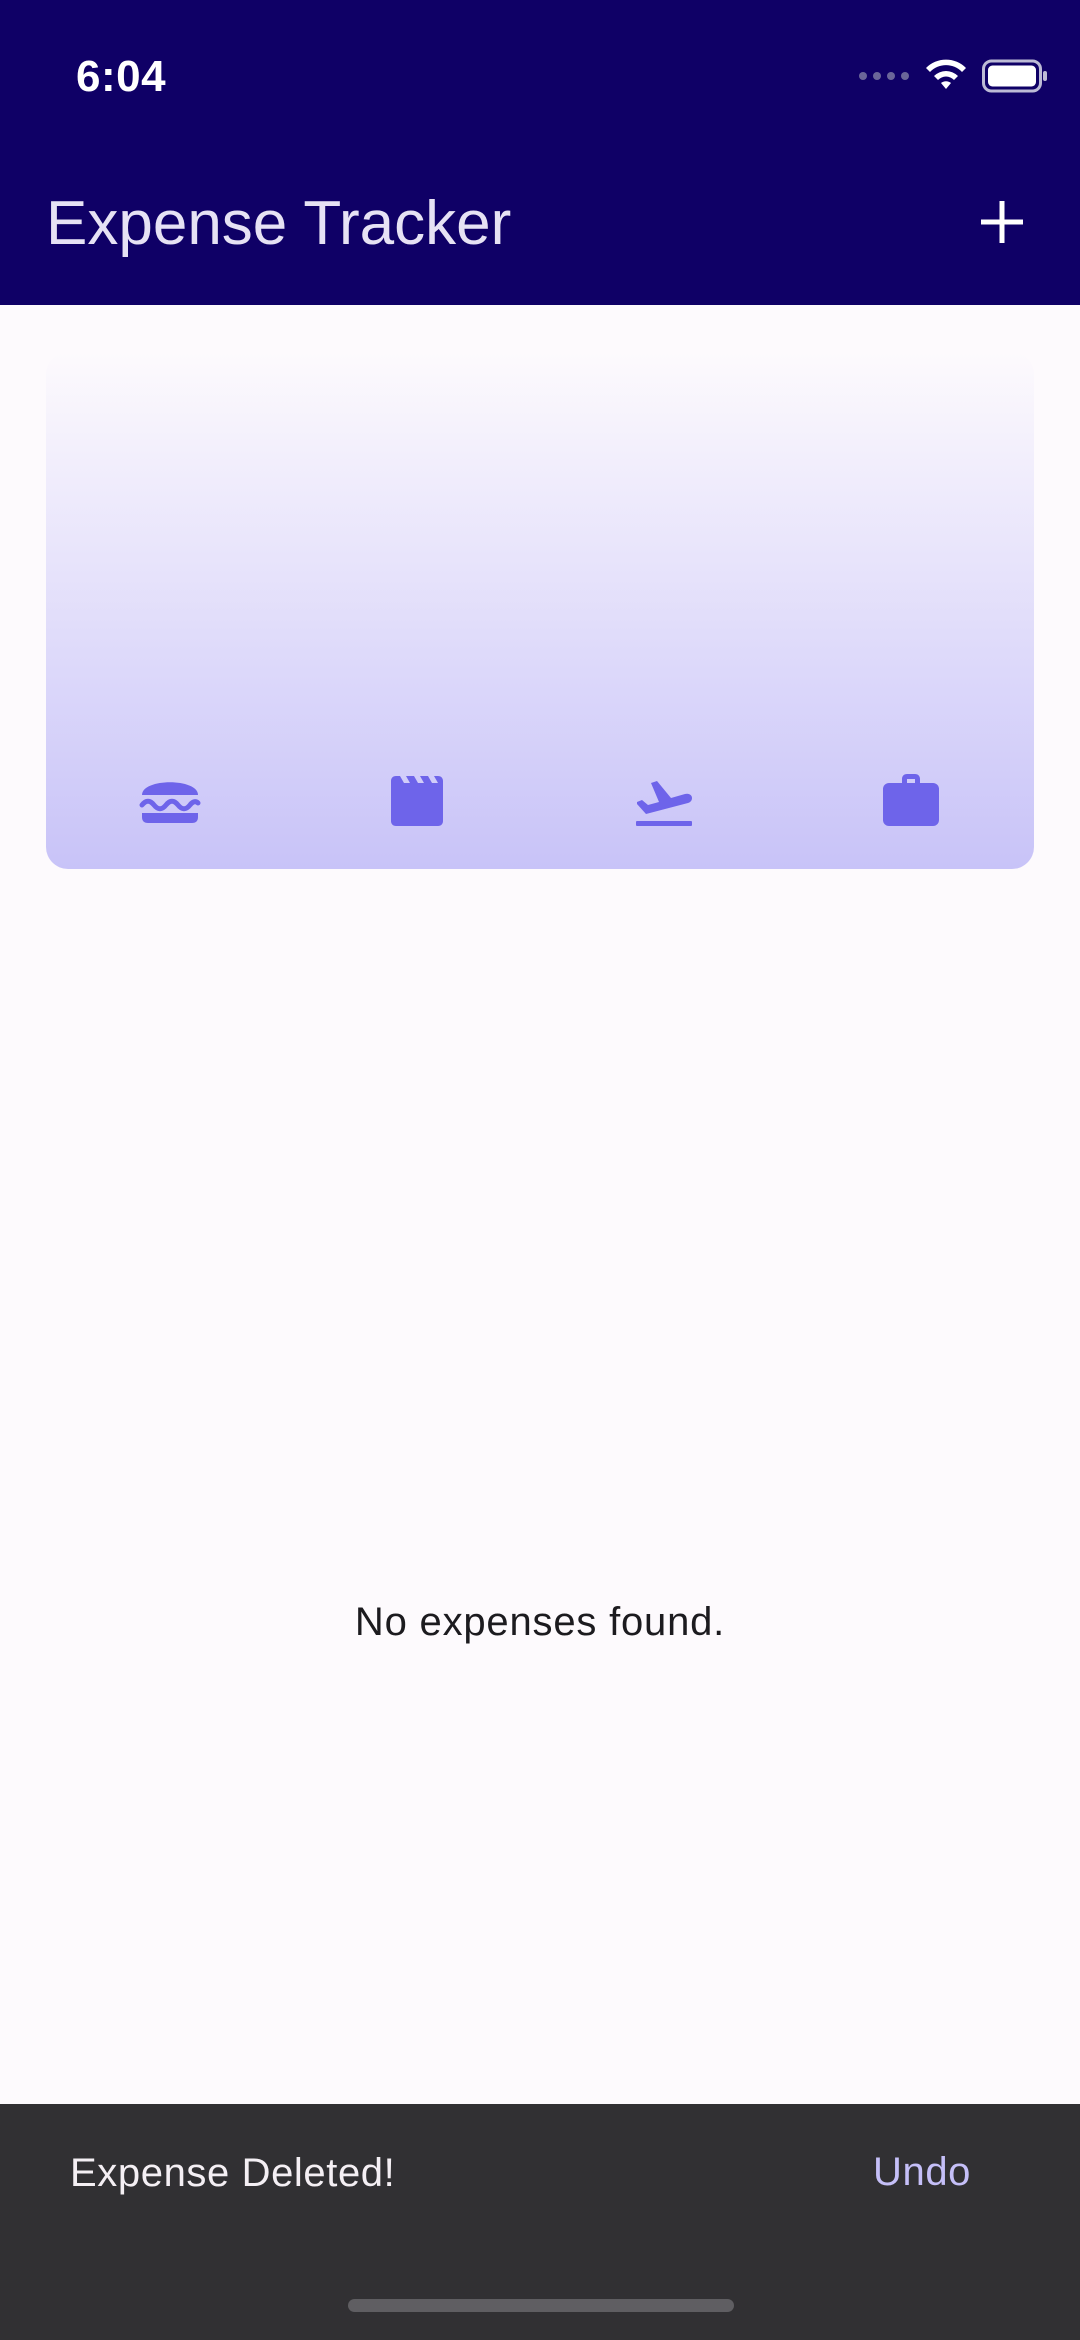 The image size is (1080, 2340). Describe the element at coordinates (540, 152) in the screenshot. I see `app-bar: 6:04 Expense Tracker` at that location.